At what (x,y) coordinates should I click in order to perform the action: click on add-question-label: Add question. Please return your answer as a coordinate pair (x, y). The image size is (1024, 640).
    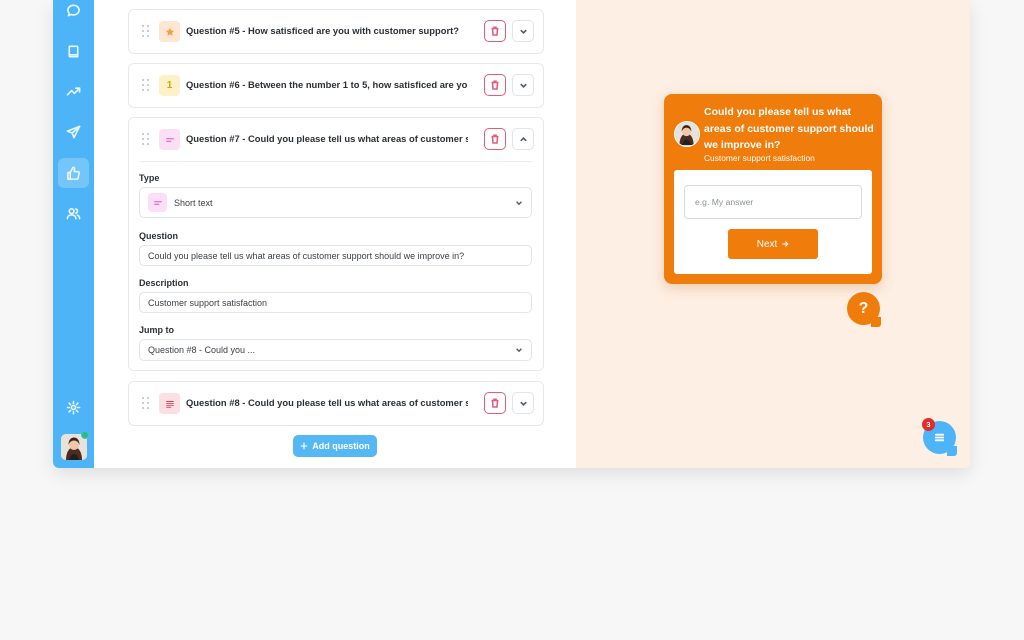
    Looking at the image, I should click on (341, 446).